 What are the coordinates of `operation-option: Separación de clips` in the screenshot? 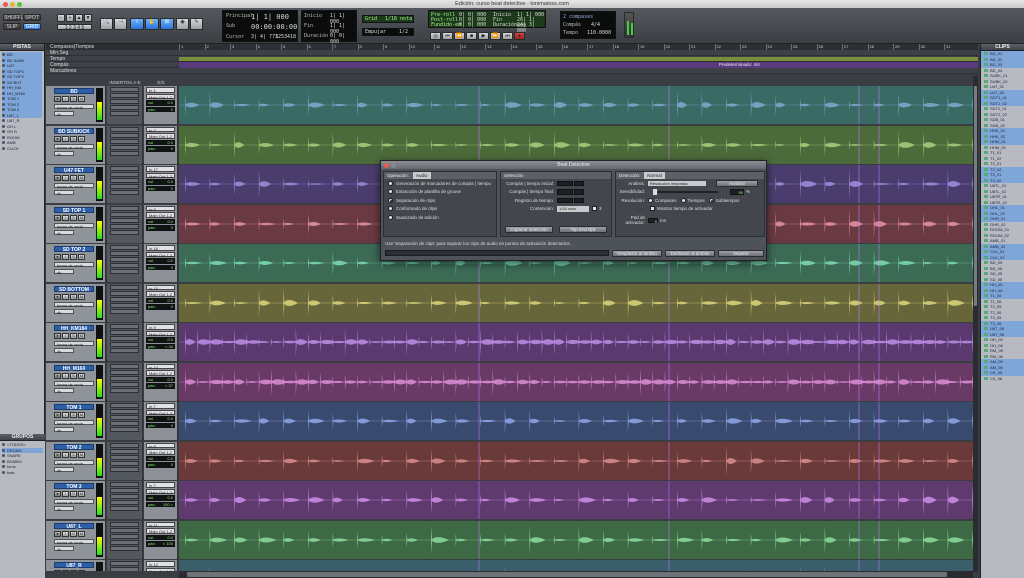 It's located at (440, 200).